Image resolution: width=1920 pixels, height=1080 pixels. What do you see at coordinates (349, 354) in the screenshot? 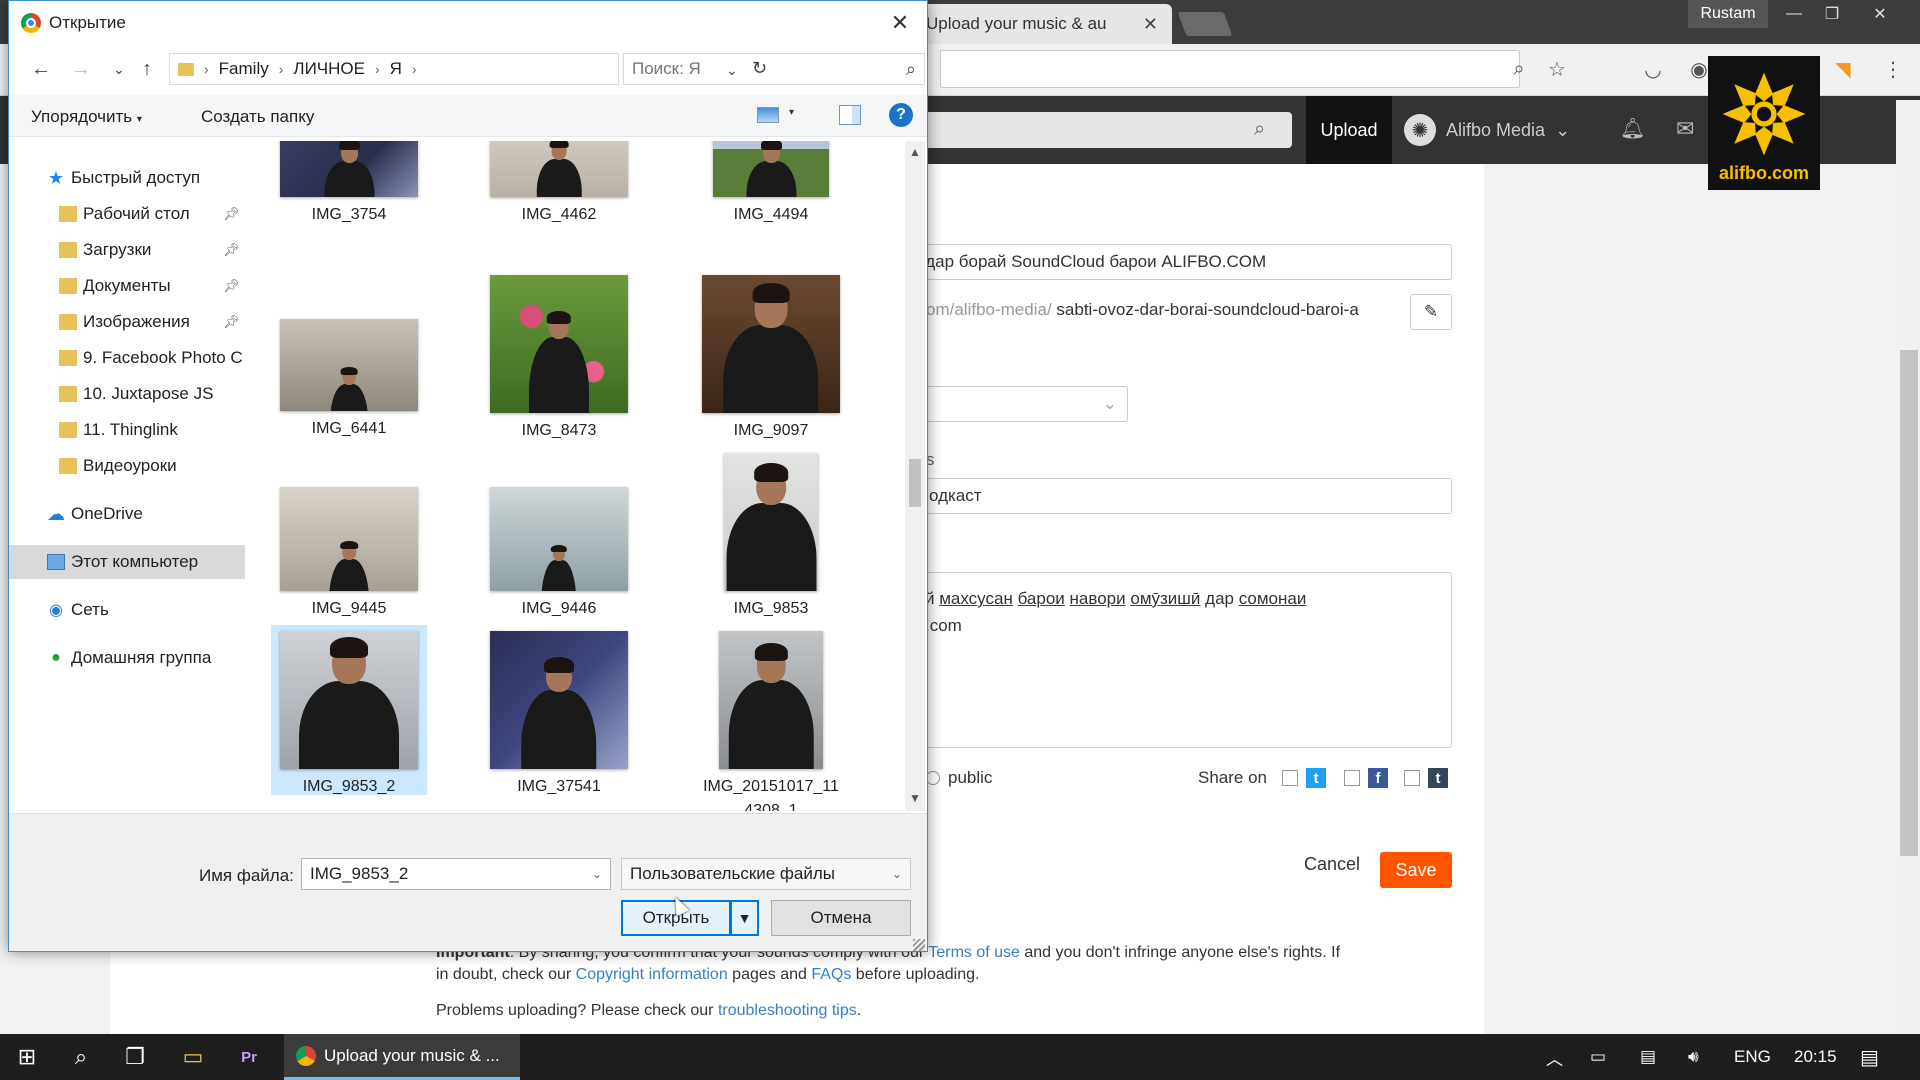
I see `file-tile: IMG_6441` at bounding box center [349, 354].